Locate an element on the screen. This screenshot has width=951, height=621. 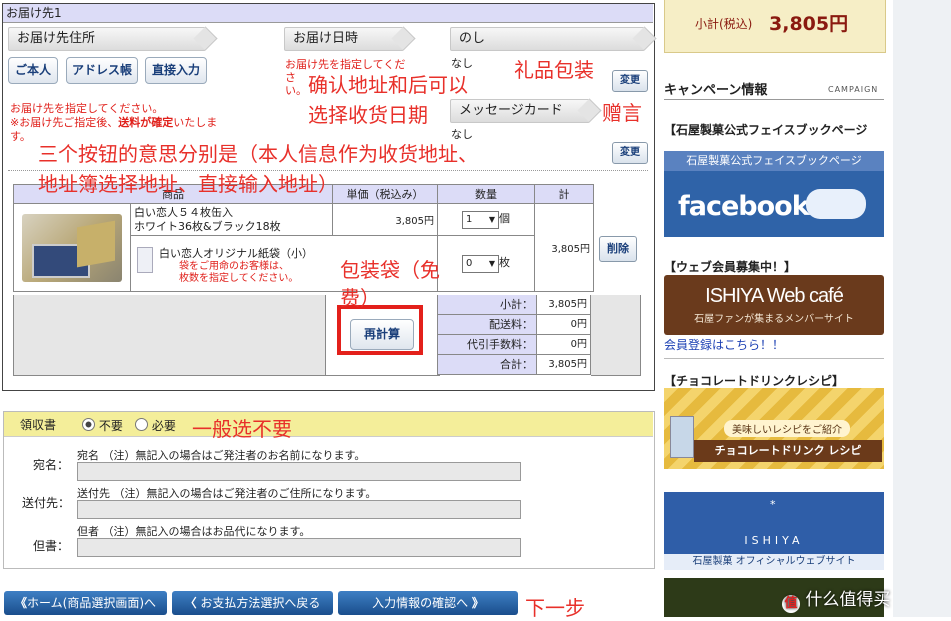
campaign-en: CAMPAIGN is located at coordinates (853, 89).